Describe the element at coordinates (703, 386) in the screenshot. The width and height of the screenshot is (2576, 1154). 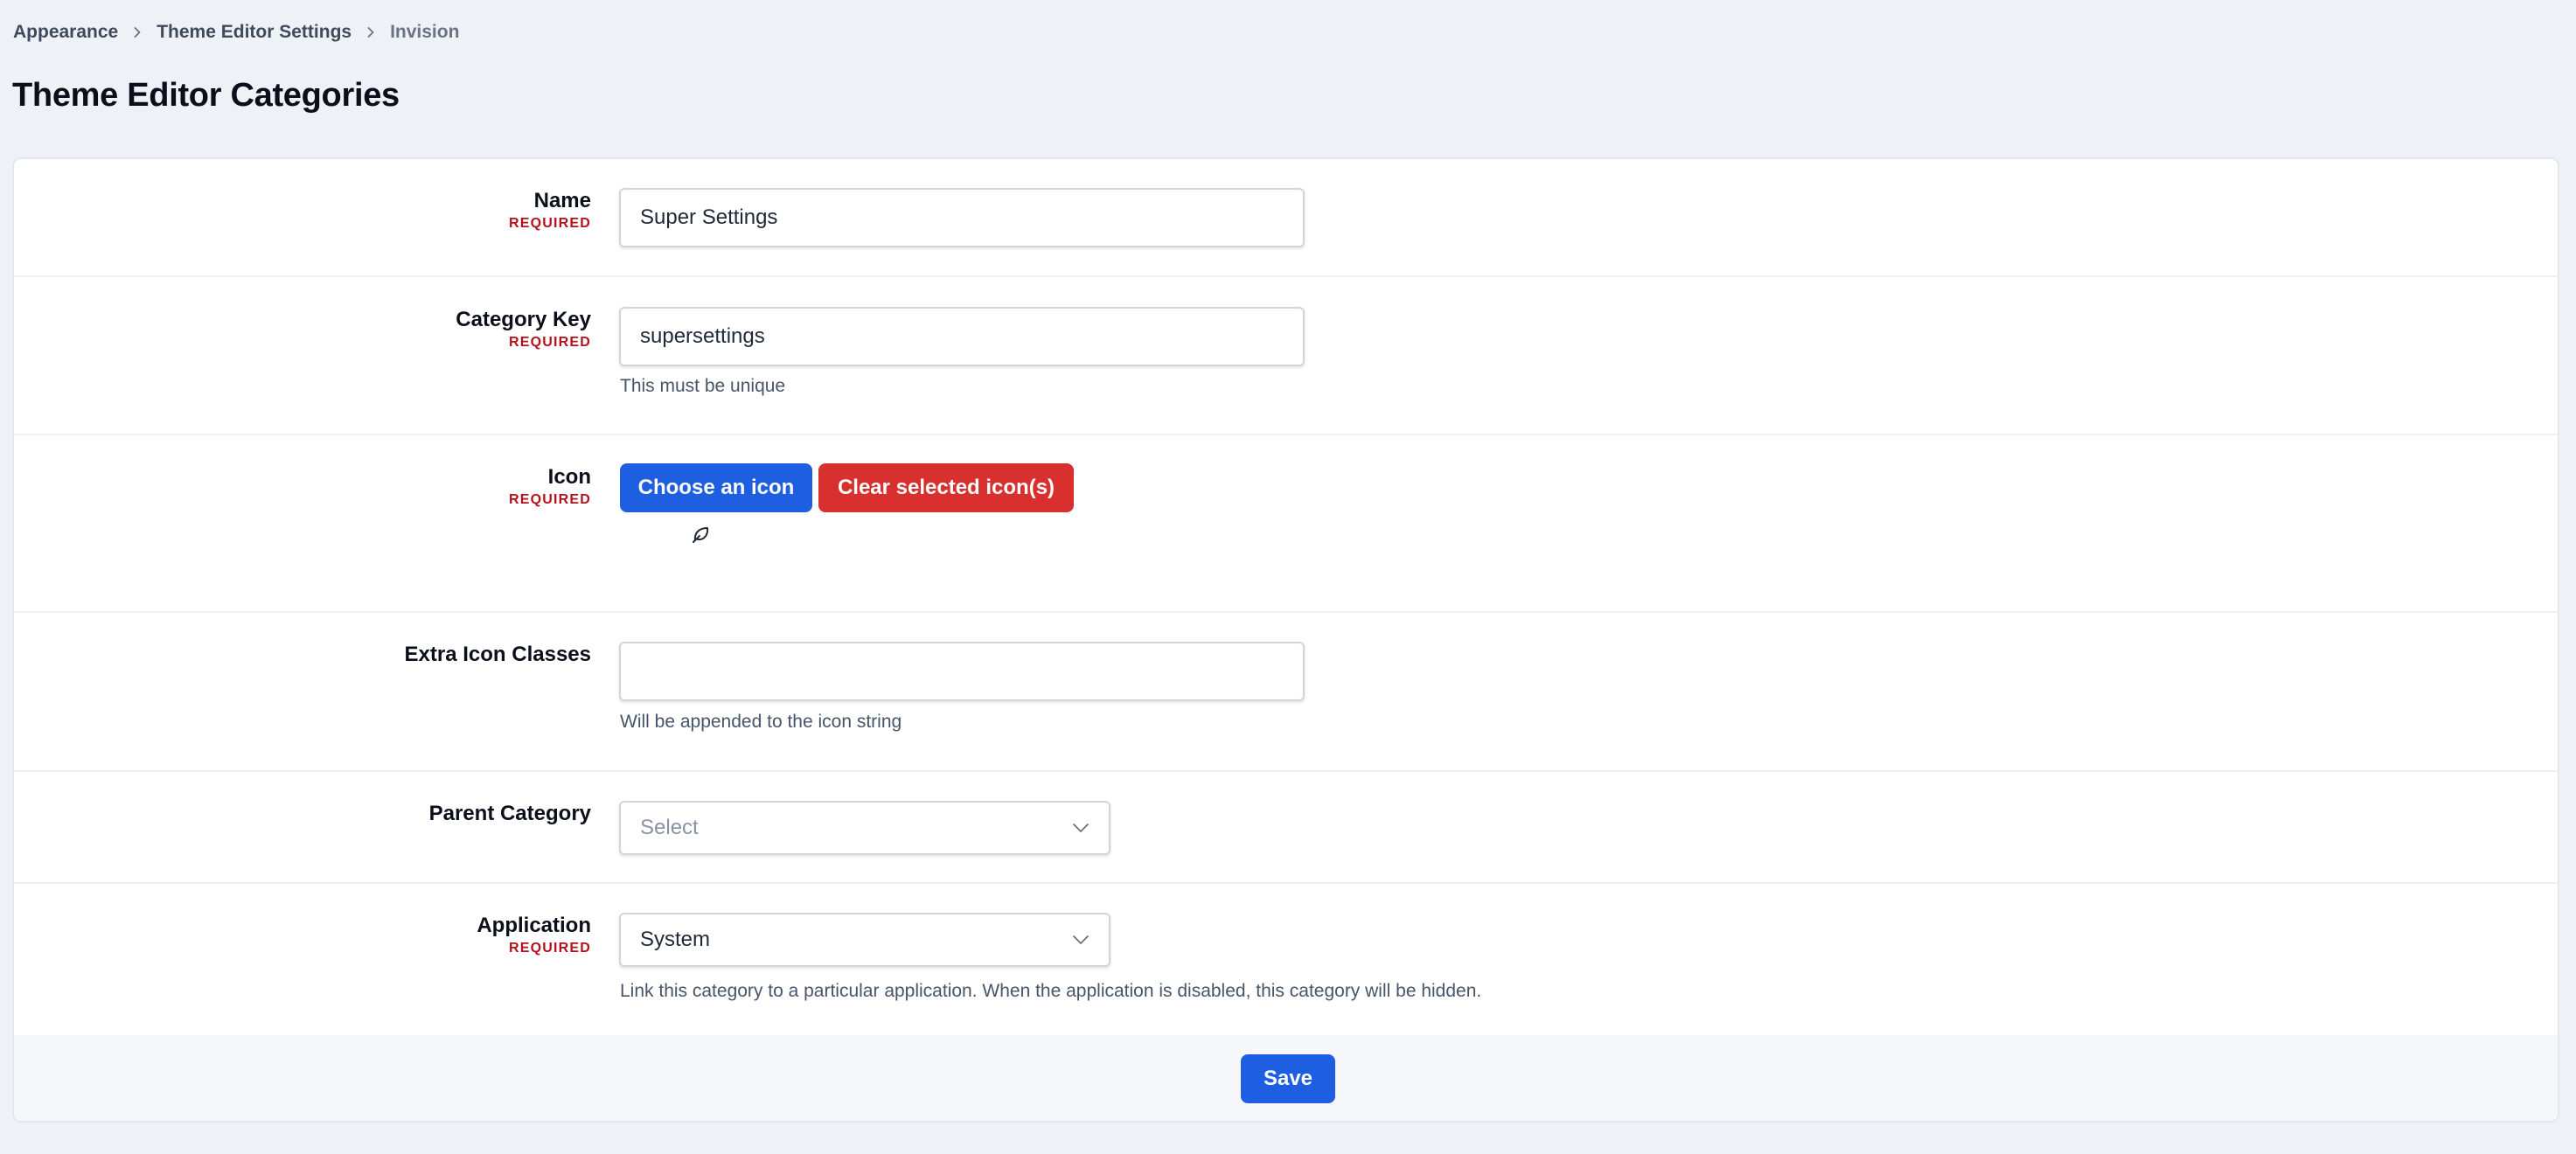
I see `category-key-hint: This must be unique` at that location.